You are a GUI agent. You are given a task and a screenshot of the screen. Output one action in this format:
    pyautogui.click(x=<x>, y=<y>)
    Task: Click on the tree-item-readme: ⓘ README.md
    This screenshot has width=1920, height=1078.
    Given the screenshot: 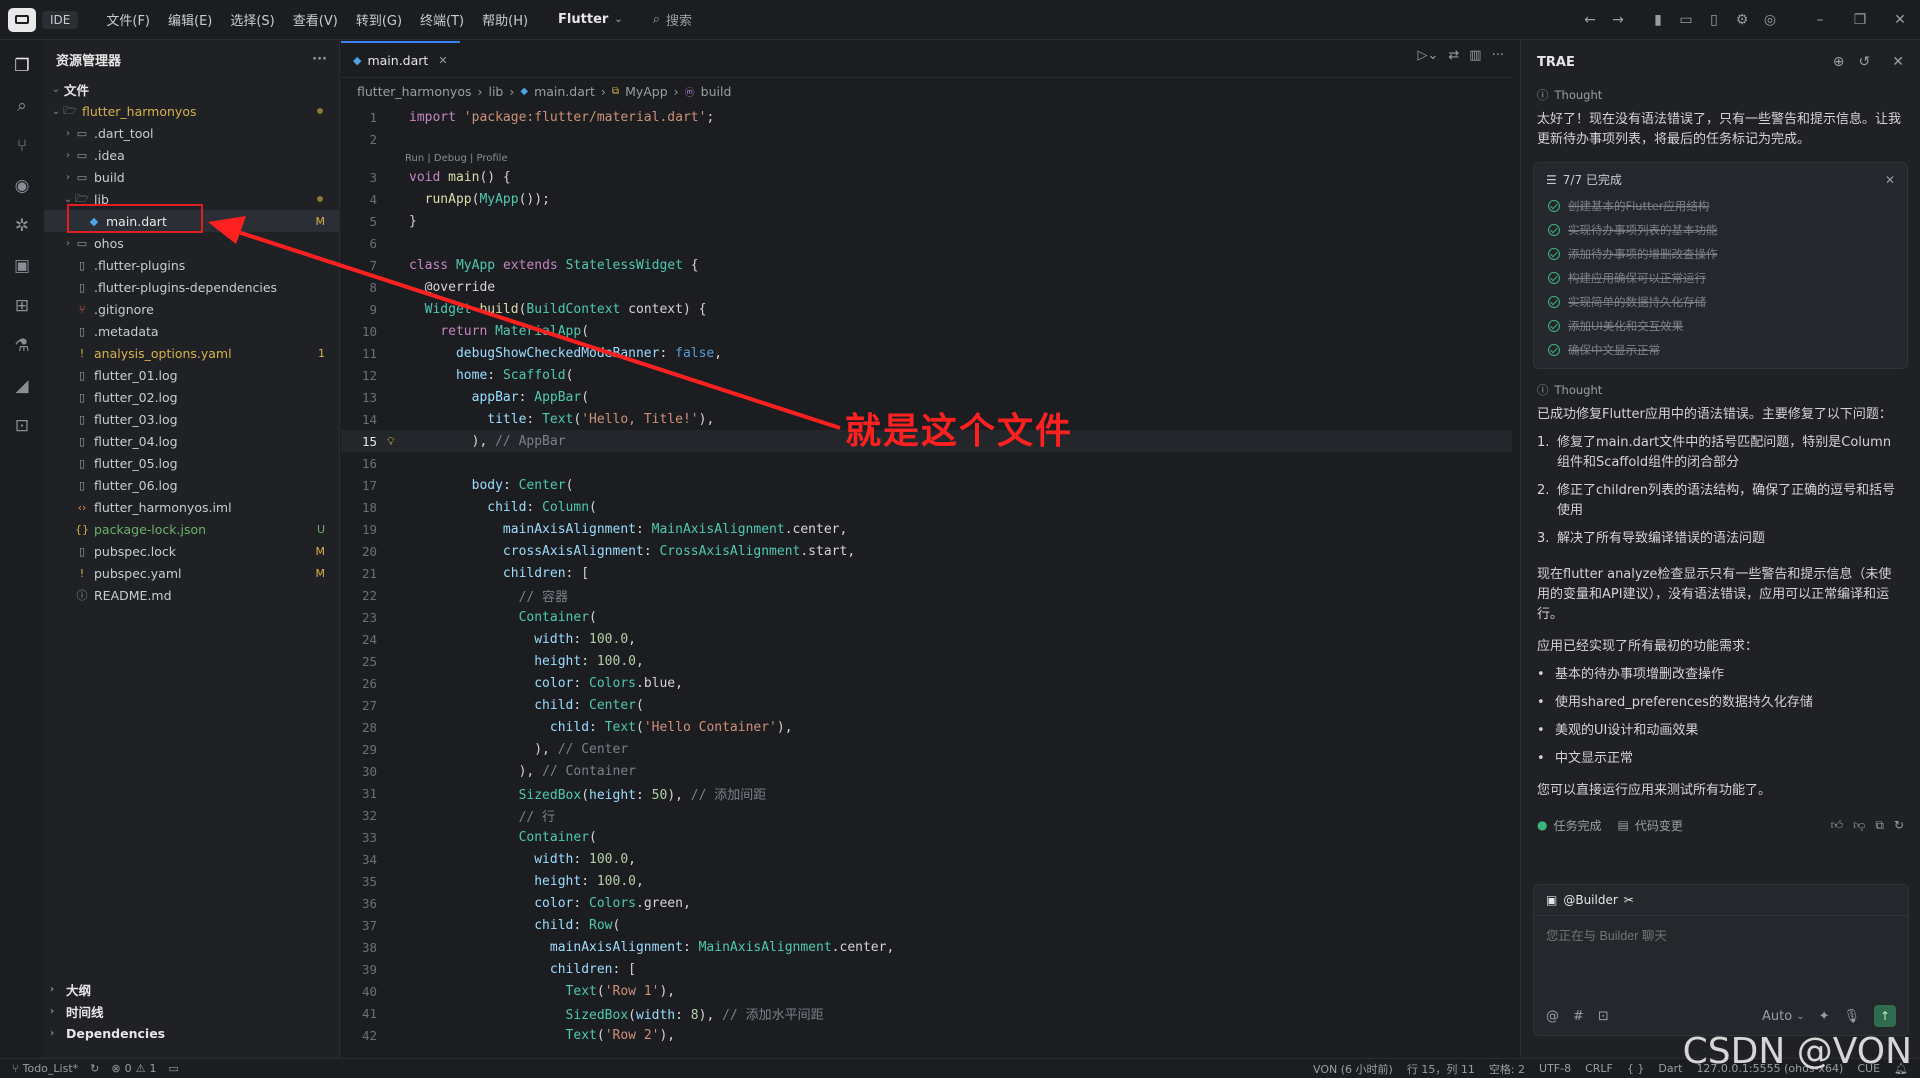 What is the action you would take?
    pyautogui.click(x=191, y=595)
    